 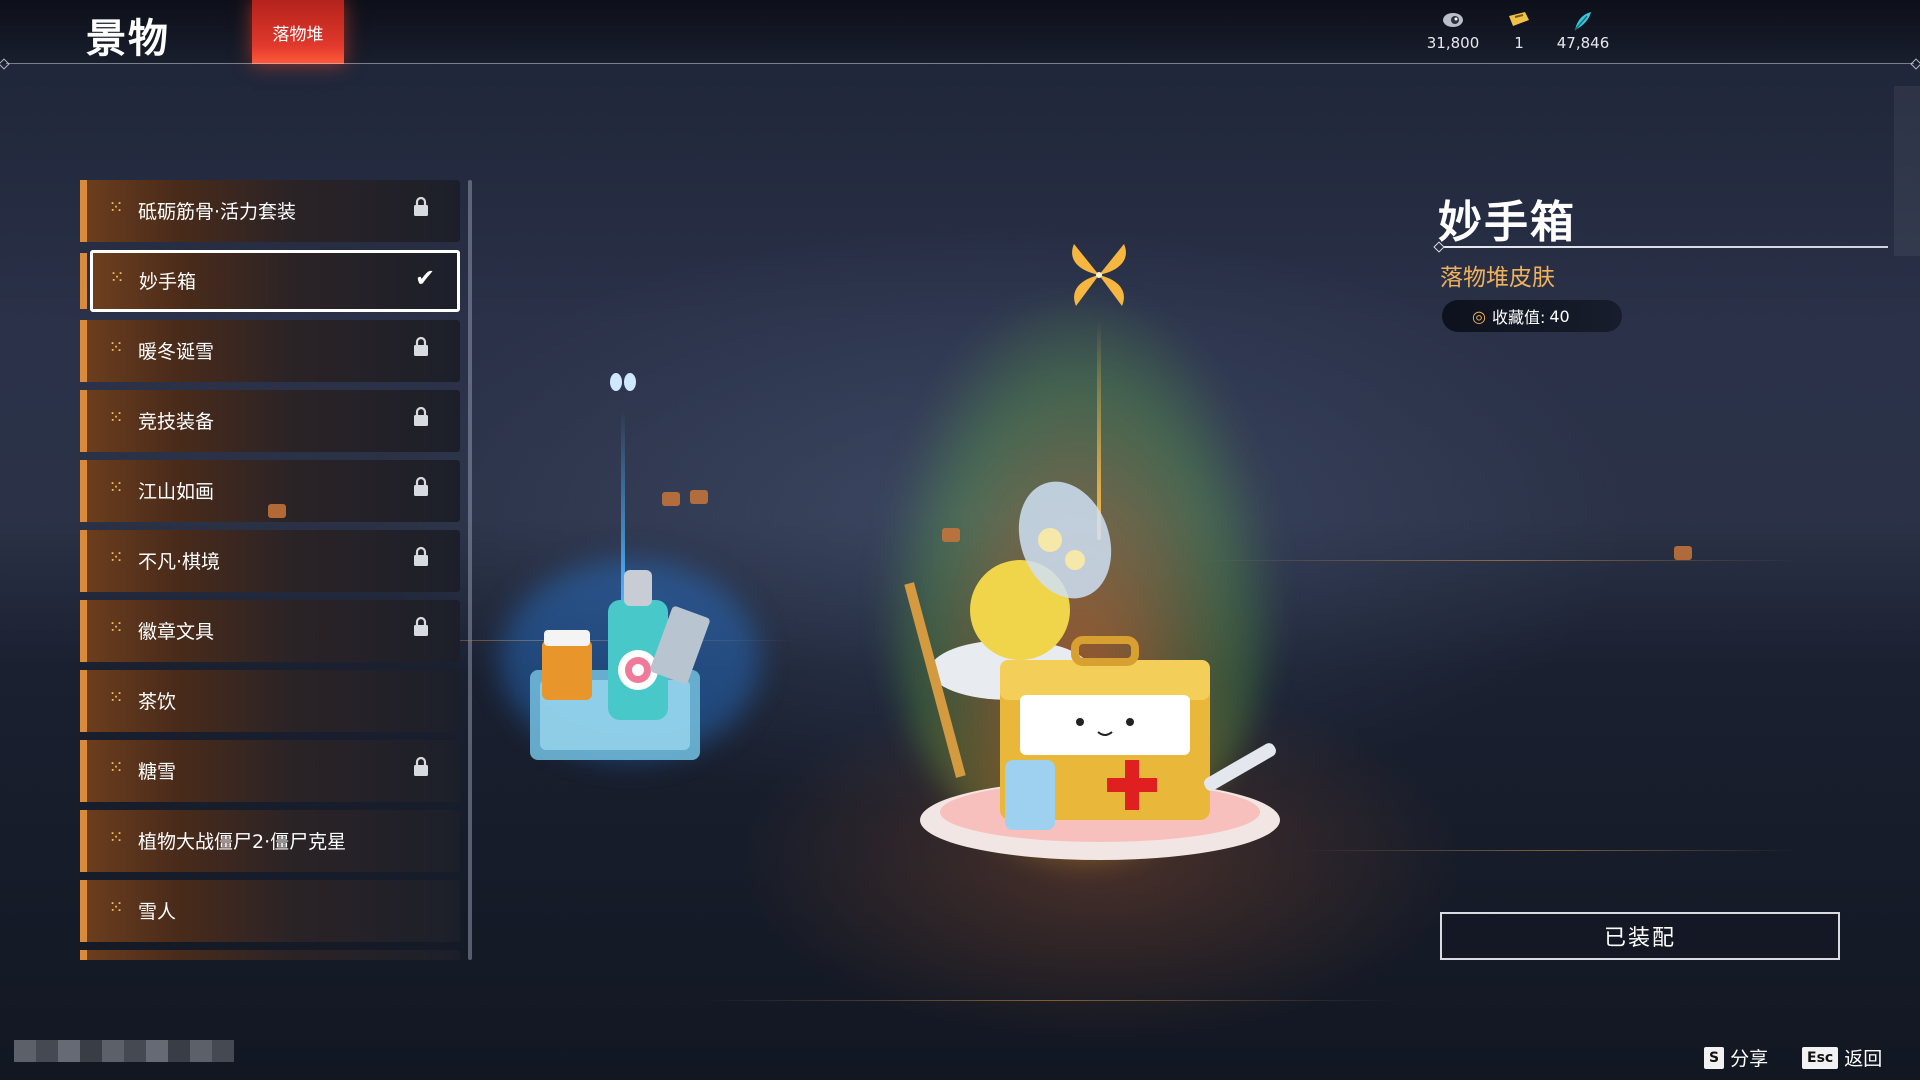 What do you see at coordinates (1583, 22) in the screenshot?
I see `feather-icon` at bounding box center [1583, 22].